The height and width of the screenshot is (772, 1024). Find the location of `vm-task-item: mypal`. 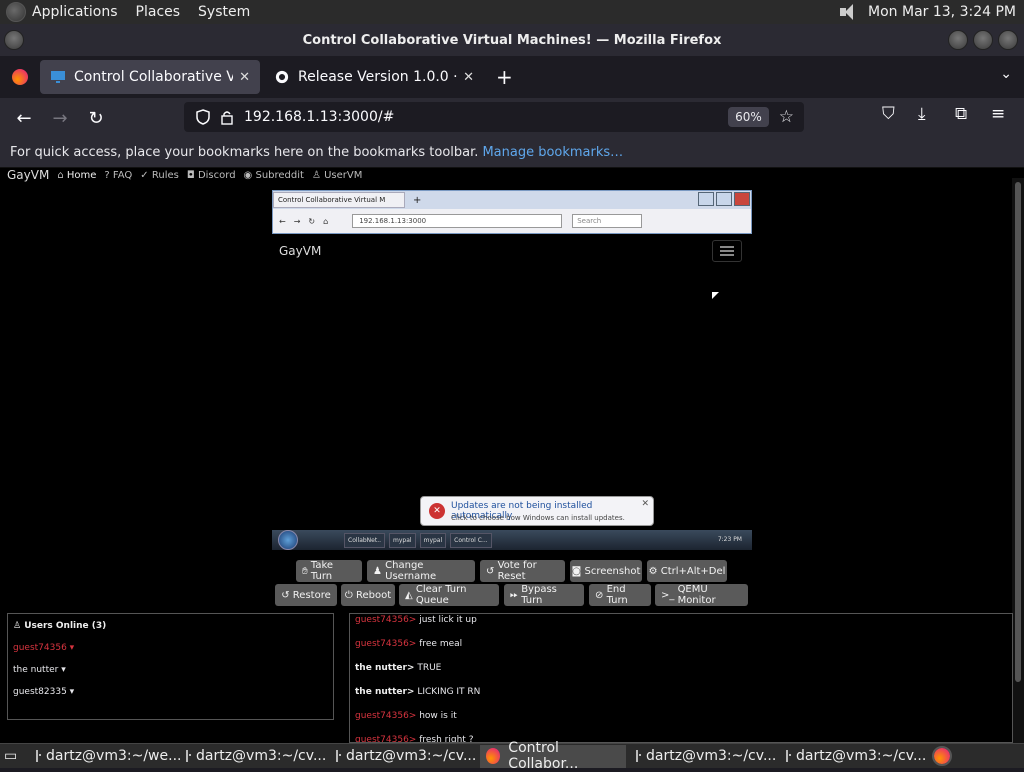

vm-task-item: mypal is located at coordinates (433, 540).